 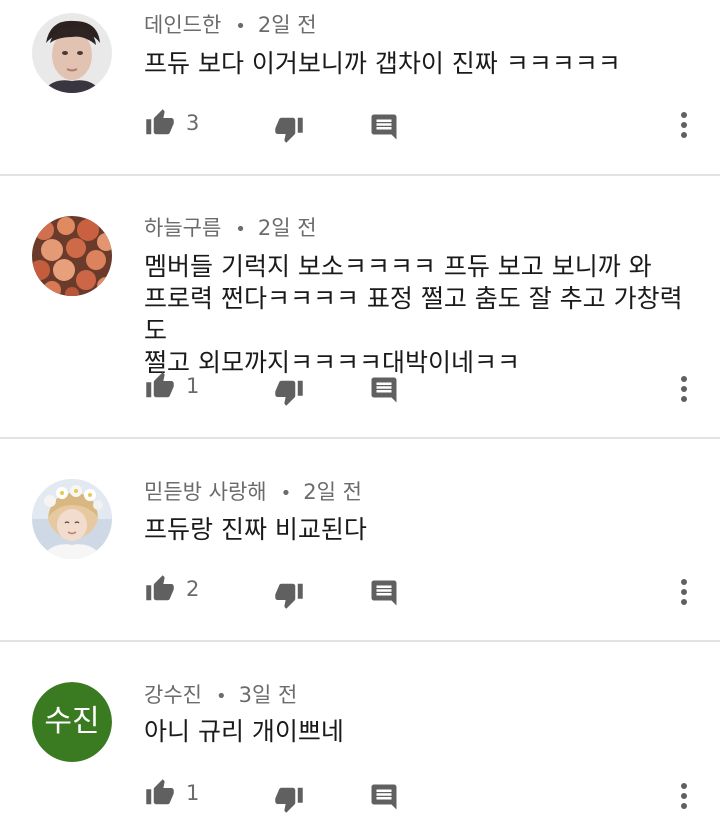 What do you see at coordinates (230, 228) in the screenshot?
I see `comment-meta: 하늘구름 • 2일 전` at bounding box center [230, 228].